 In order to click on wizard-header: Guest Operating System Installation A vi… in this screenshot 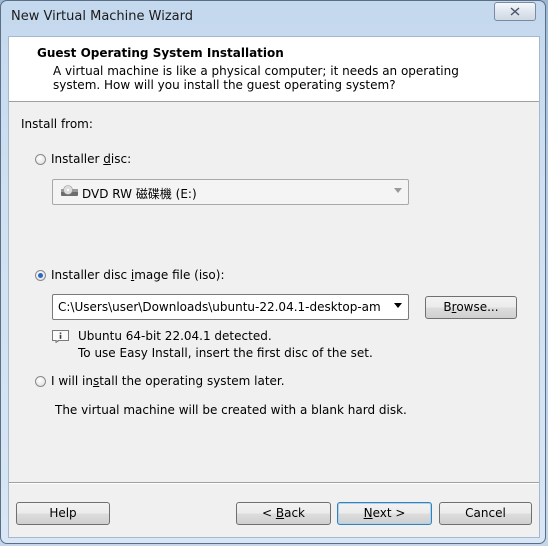, I will do `click(274, 69)`.